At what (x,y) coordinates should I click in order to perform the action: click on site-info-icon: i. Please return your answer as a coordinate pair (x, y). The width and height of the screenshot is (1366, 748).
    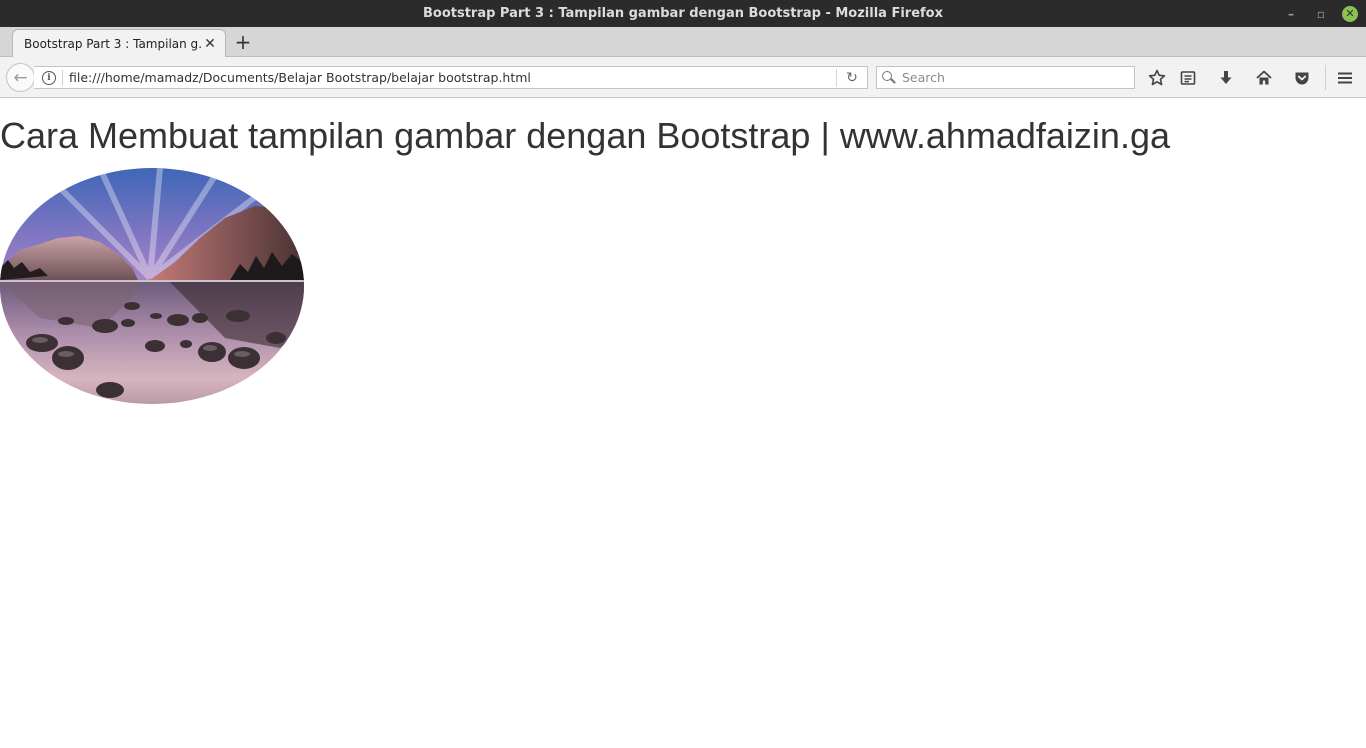
    Looking at the image, I should click on (49, 77).